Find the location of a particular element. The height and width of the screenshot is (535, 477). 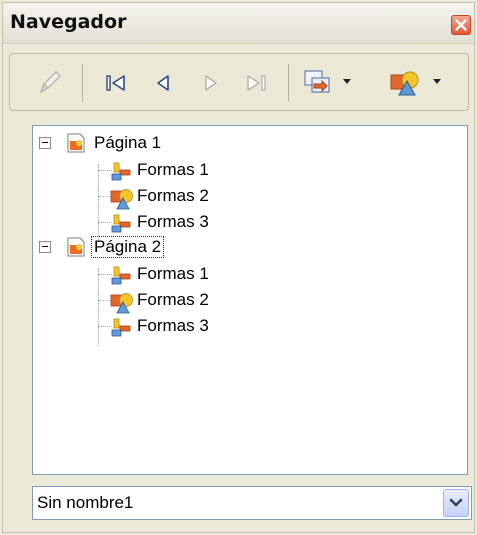

close-button is located at coordinates (461, 25).